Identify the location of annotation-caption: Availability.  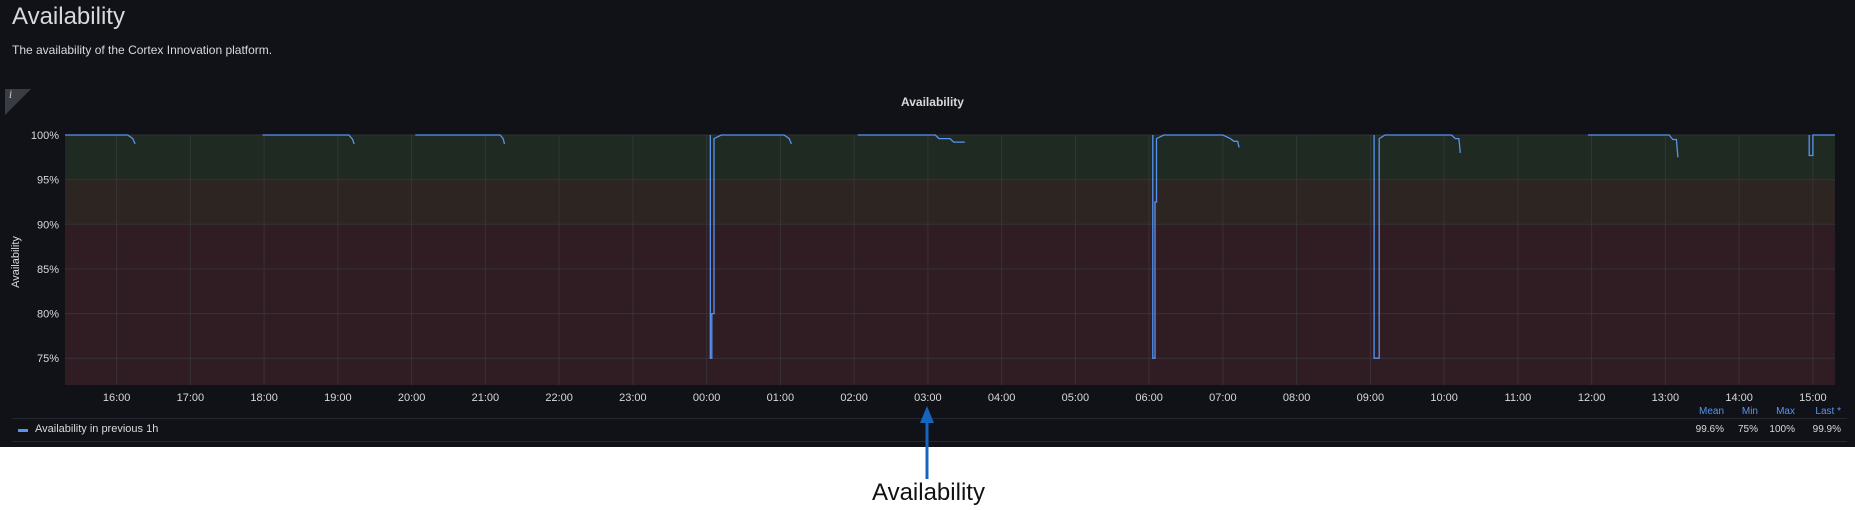
(928, 492).